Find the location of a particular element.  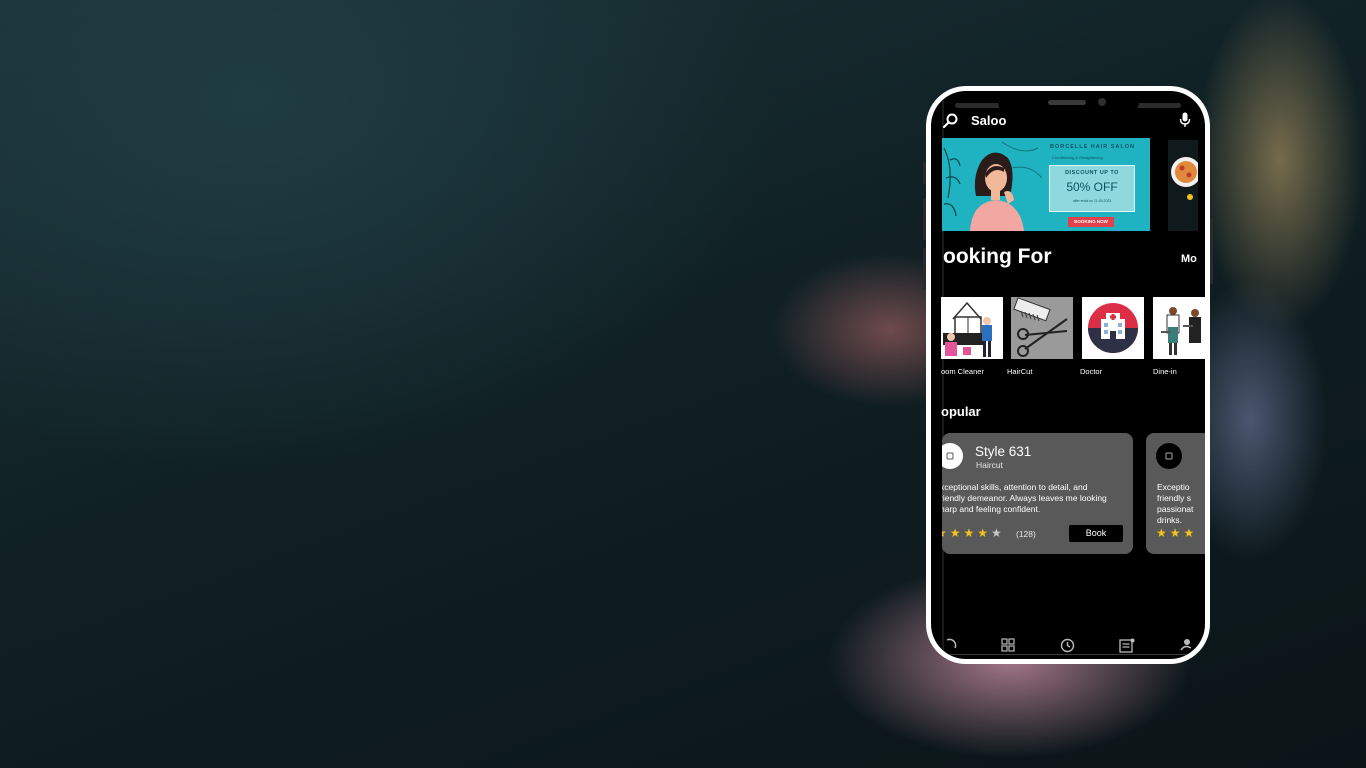

star-rating: ★★★★★ is located at coordinates (973, 533).